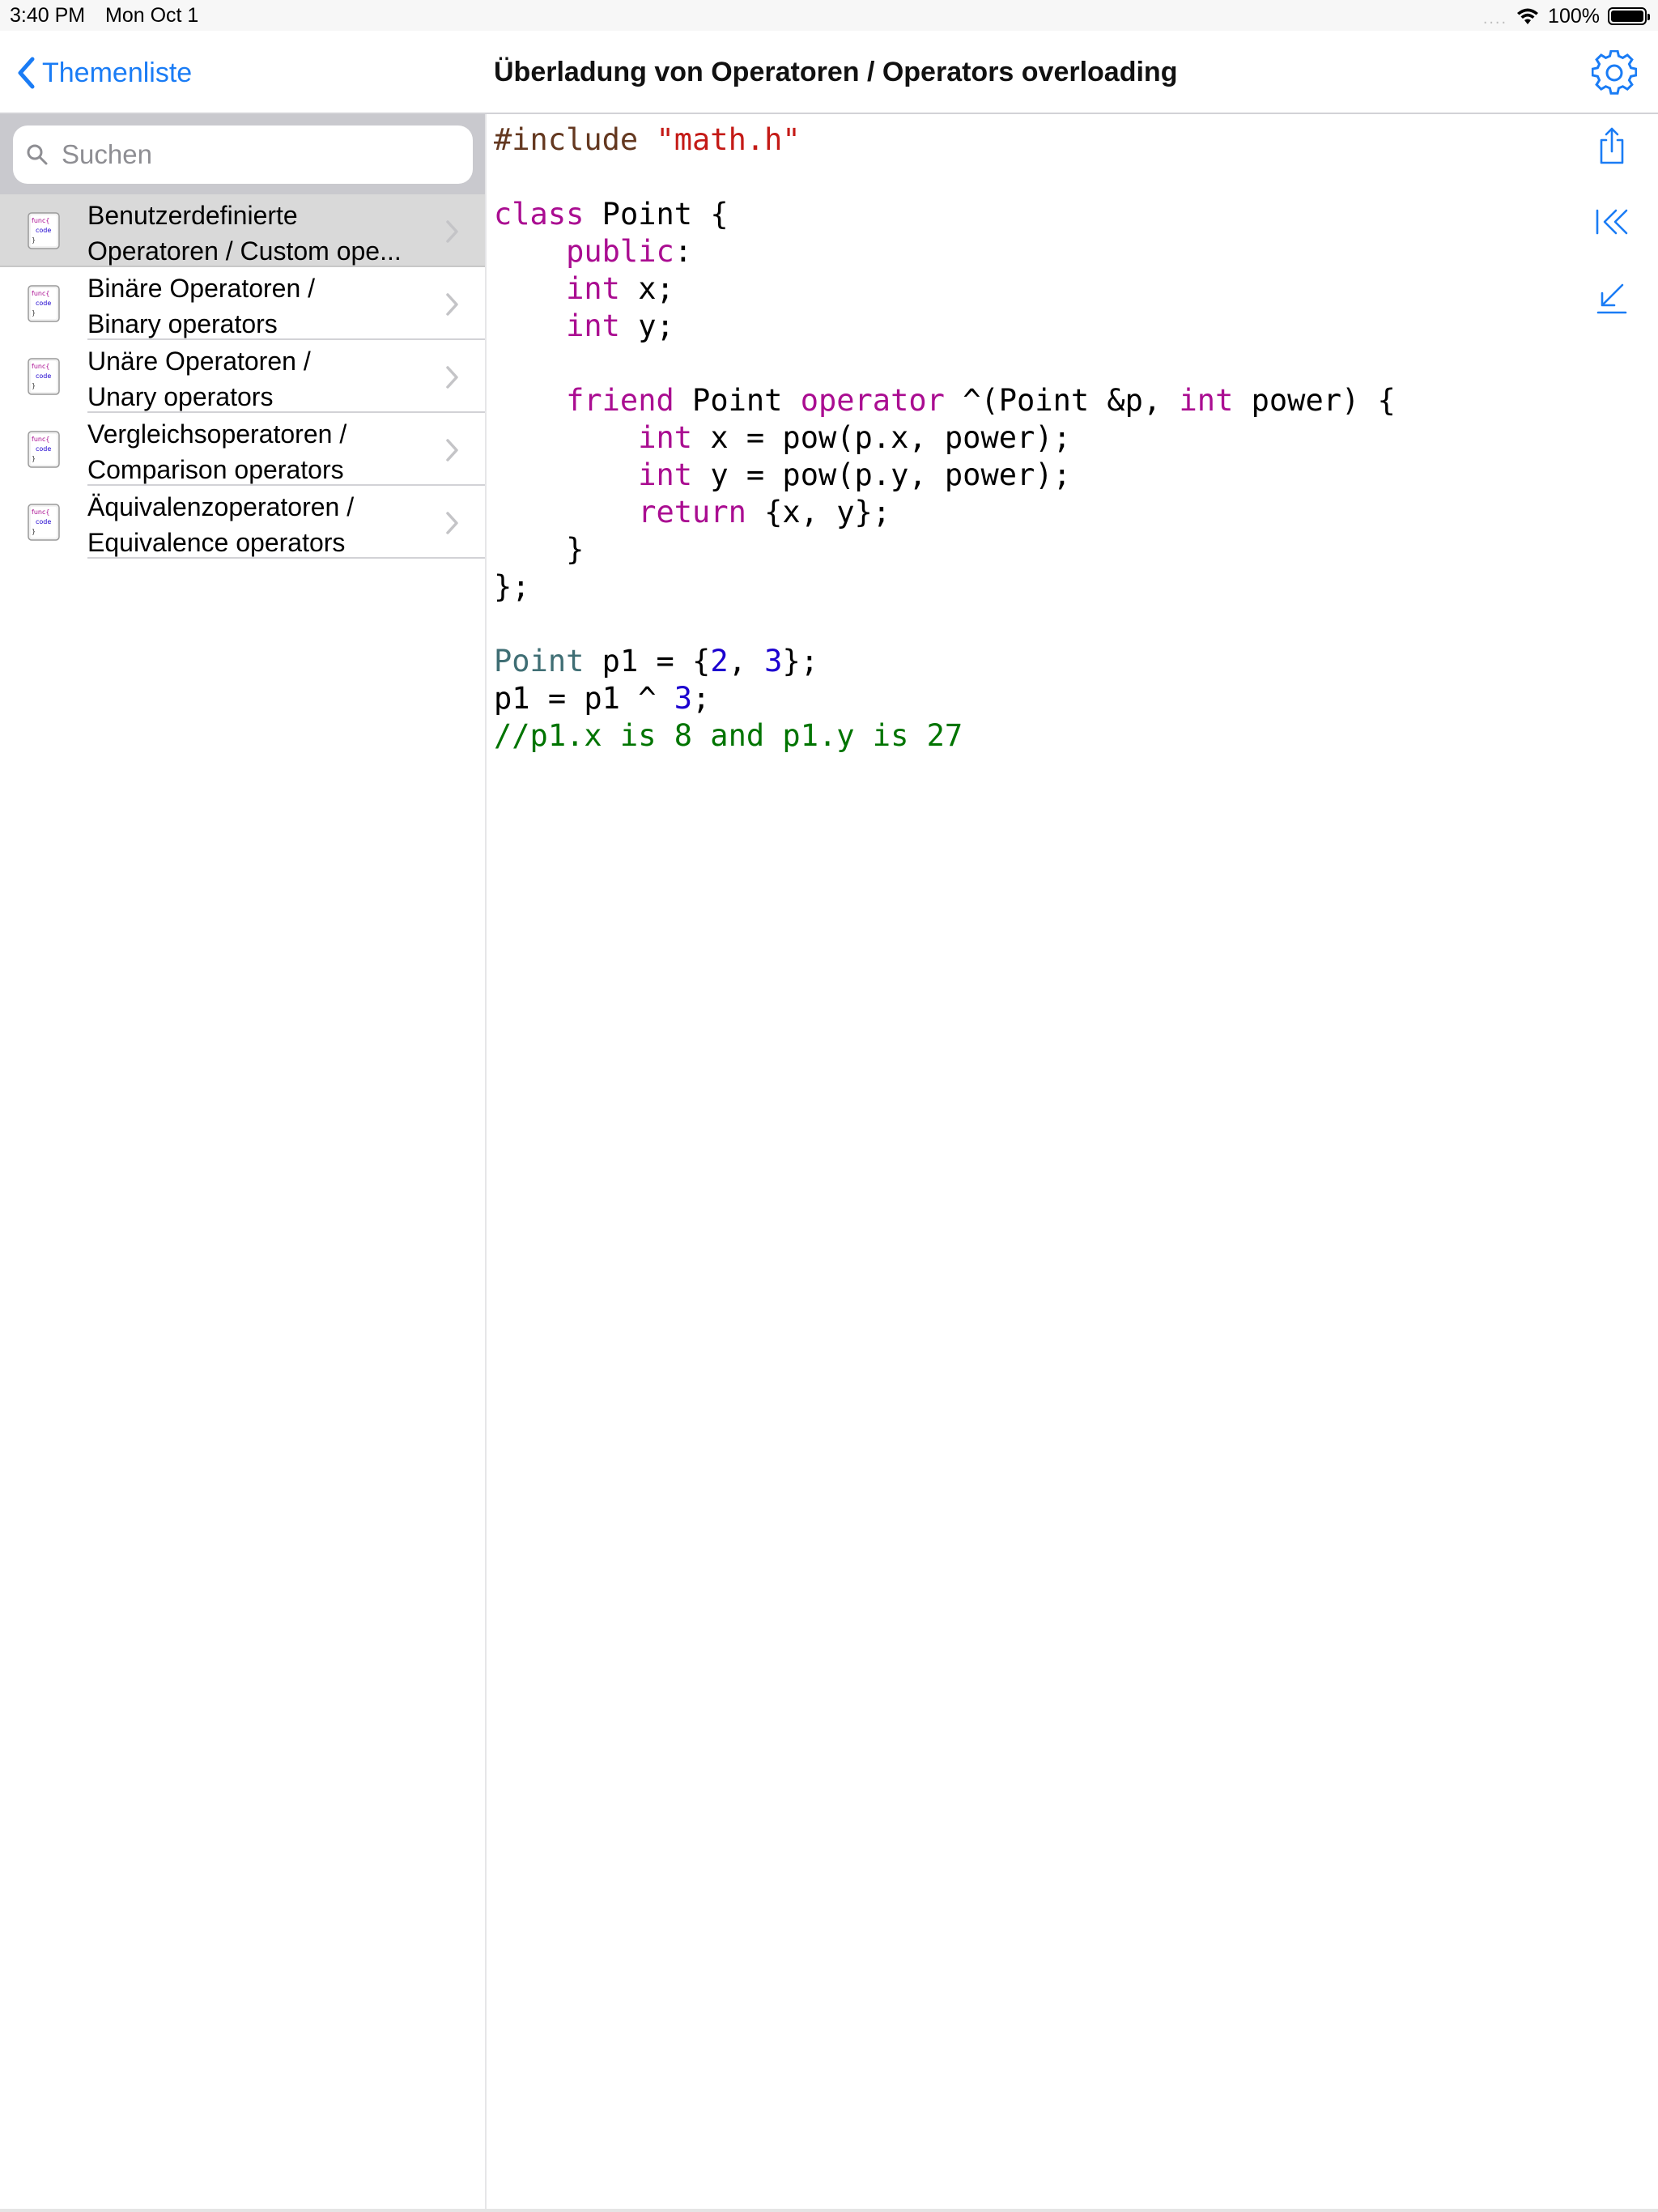 Image resolution: width=1658 pixels, height=2212 pixels. Describe the element at coordinates (701, 699) in the screenshot. I see `code-token: ;` at that location.